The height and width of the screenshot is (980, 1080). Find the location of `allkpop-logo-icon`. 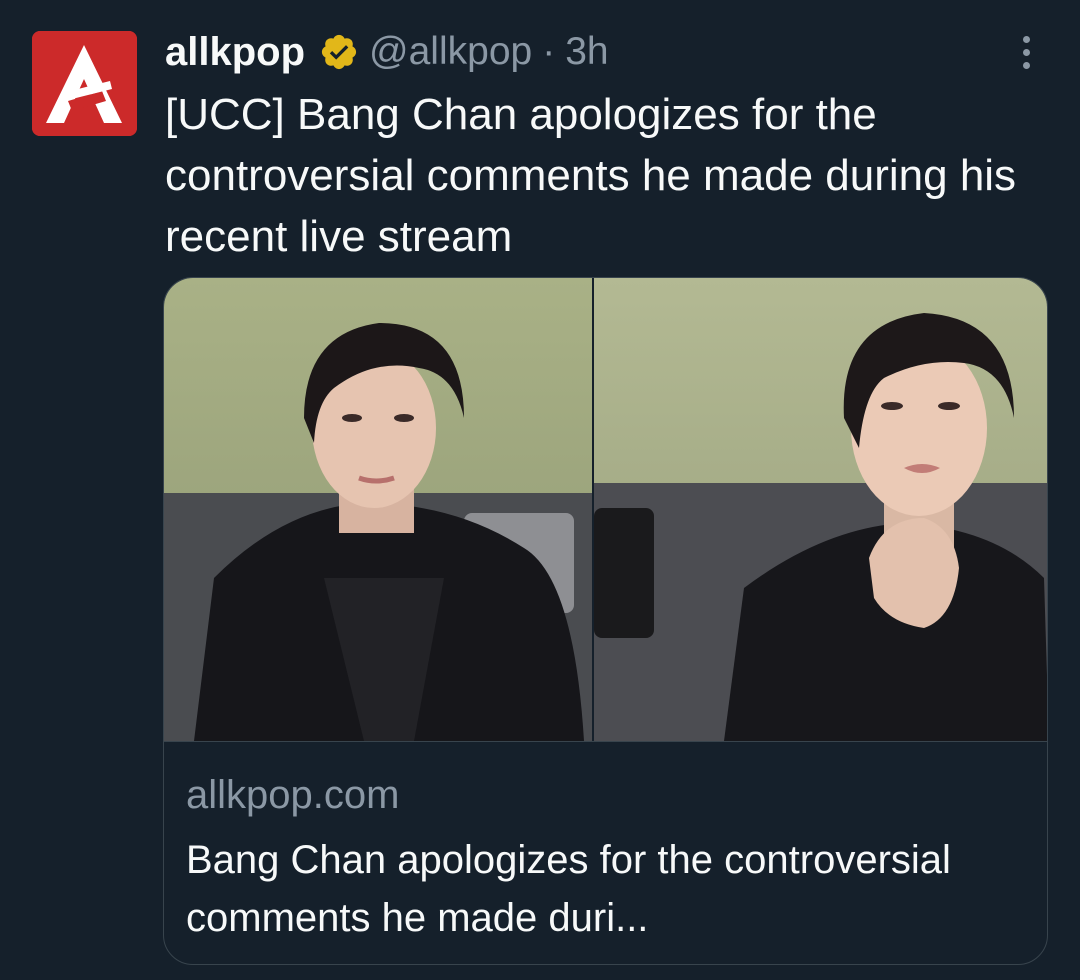

allkpop-logo-icon is located at coordinates (84, 83).